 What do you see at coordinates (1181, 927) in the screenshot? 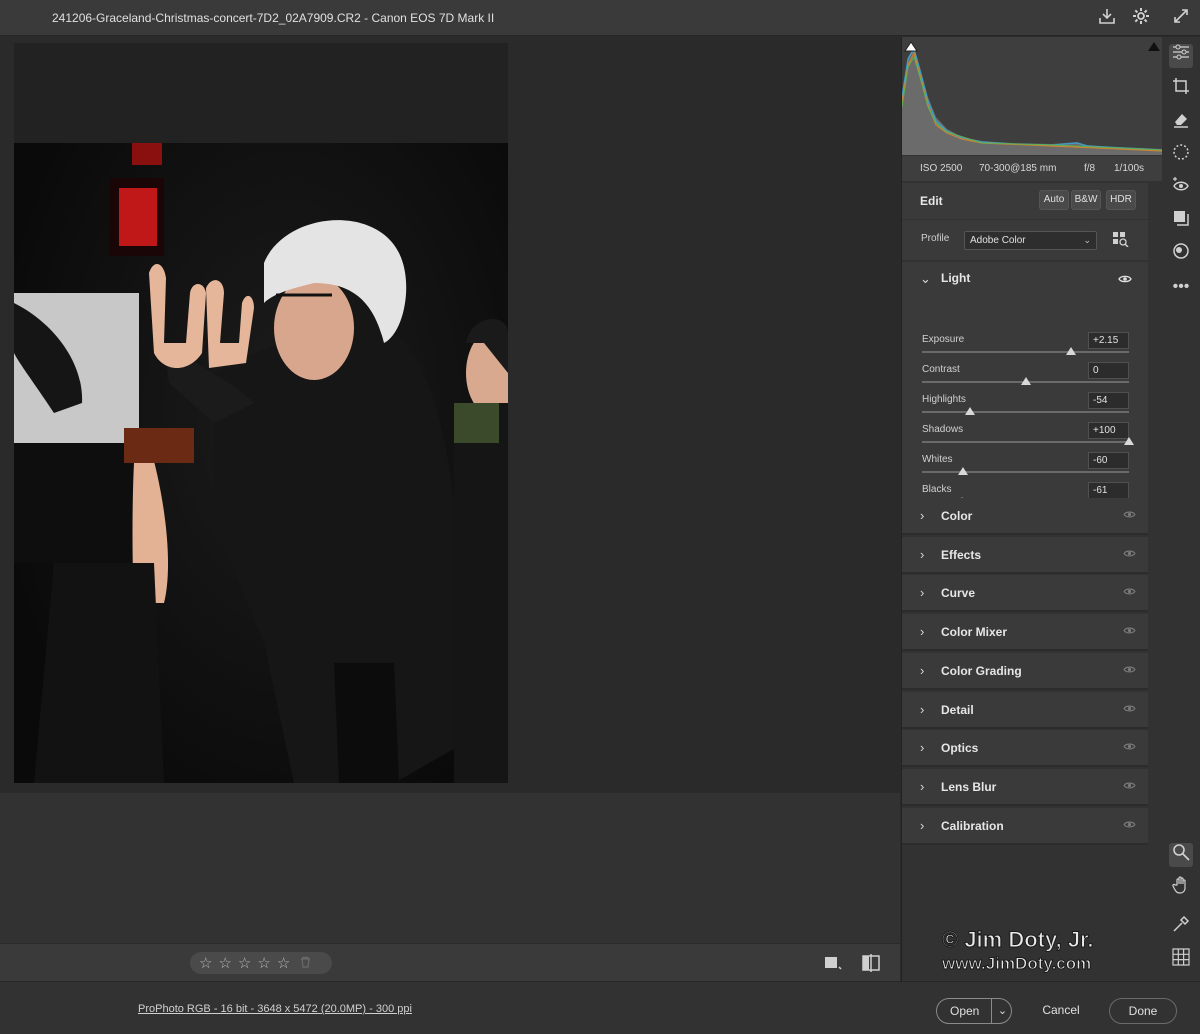
I see `color-sampler-icon` at bounding box center [1181, 927].